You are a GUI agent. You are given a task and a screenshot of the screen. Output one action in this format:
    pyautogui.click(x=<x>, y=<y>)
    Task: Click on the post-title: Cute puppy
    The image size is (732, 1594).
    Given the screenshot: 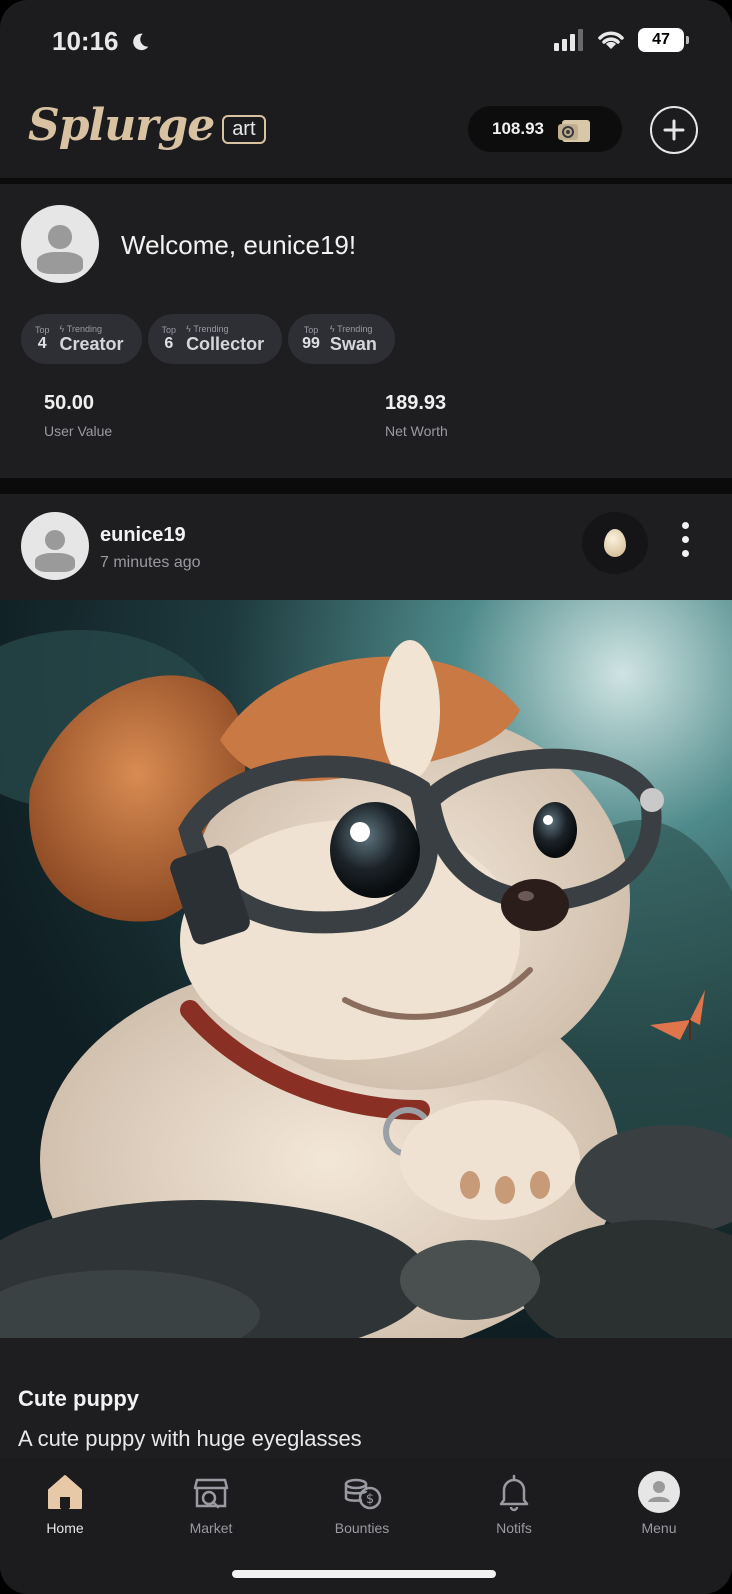 What is the action you would take?
    pyautogui.click(x=78, y=1398)
    